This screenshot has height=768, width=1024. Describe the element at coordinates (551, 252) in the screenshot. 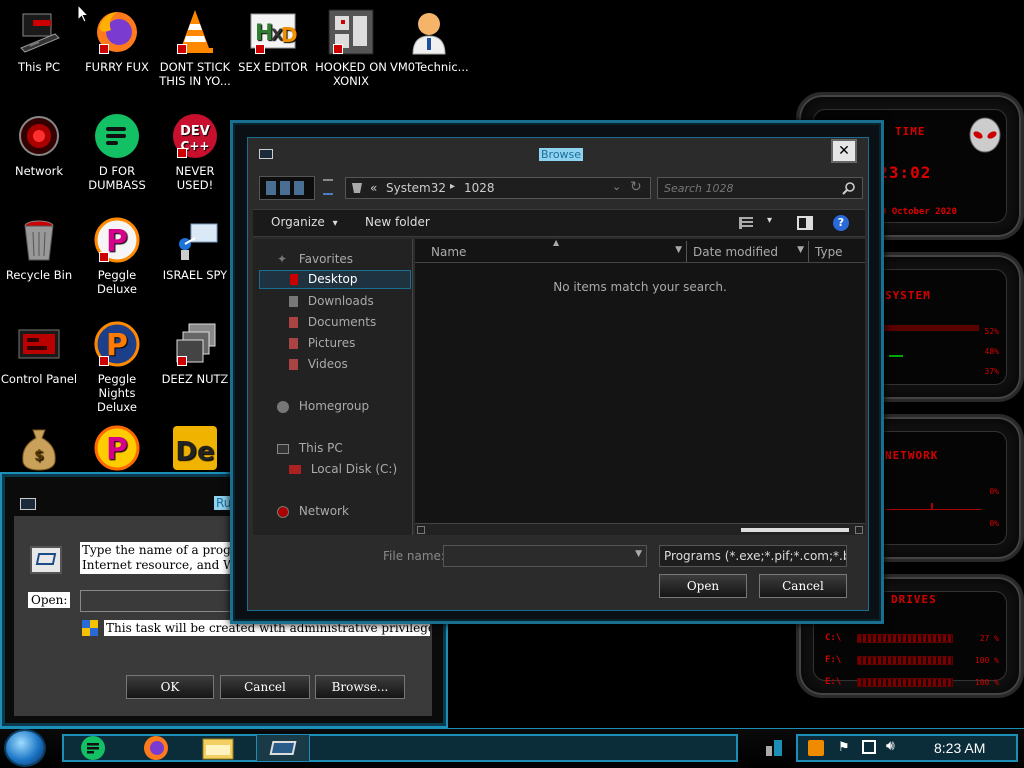

I see `column-header-name: Name ▼` at that location.